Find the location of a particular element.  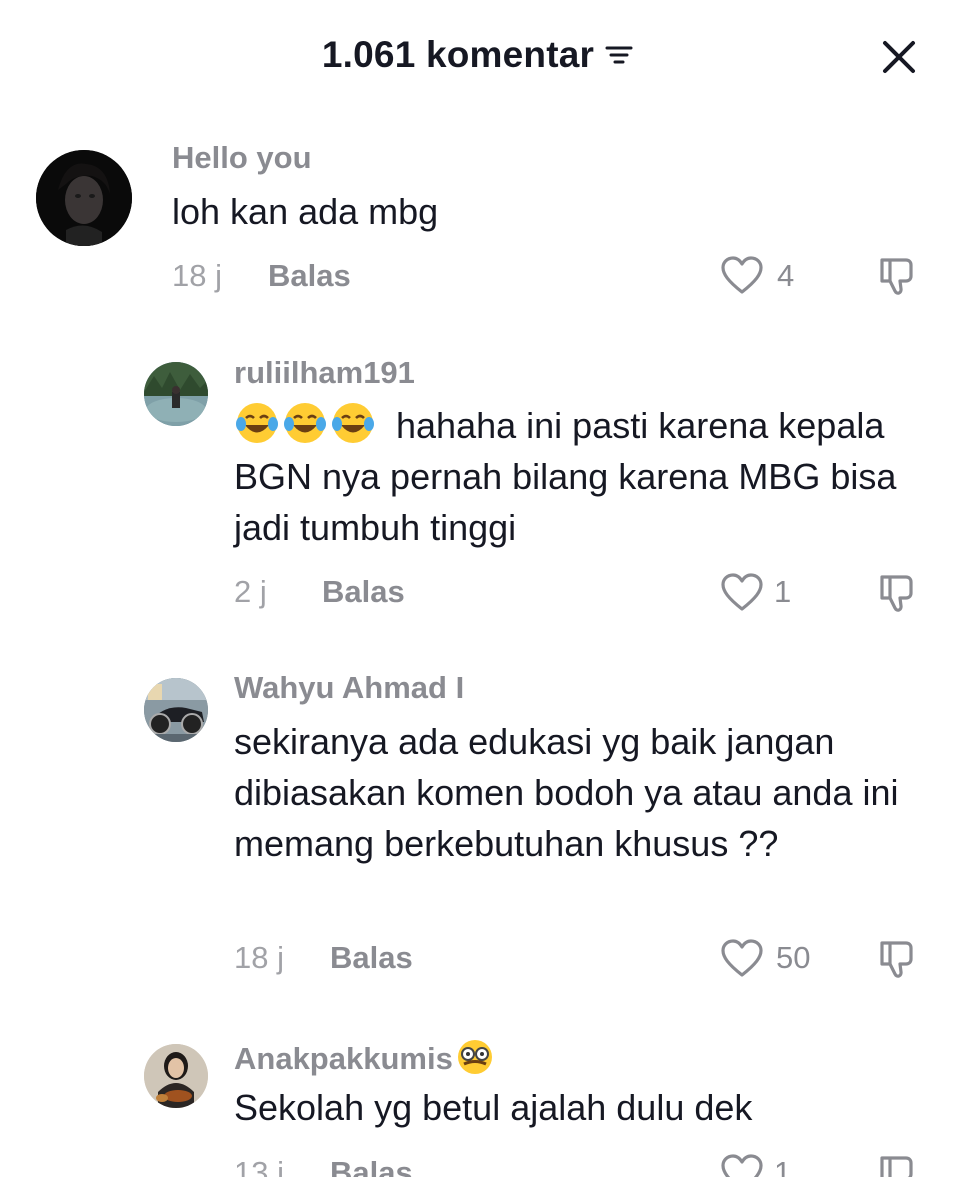

bottom-mask is located at coordinates (478, 1188).